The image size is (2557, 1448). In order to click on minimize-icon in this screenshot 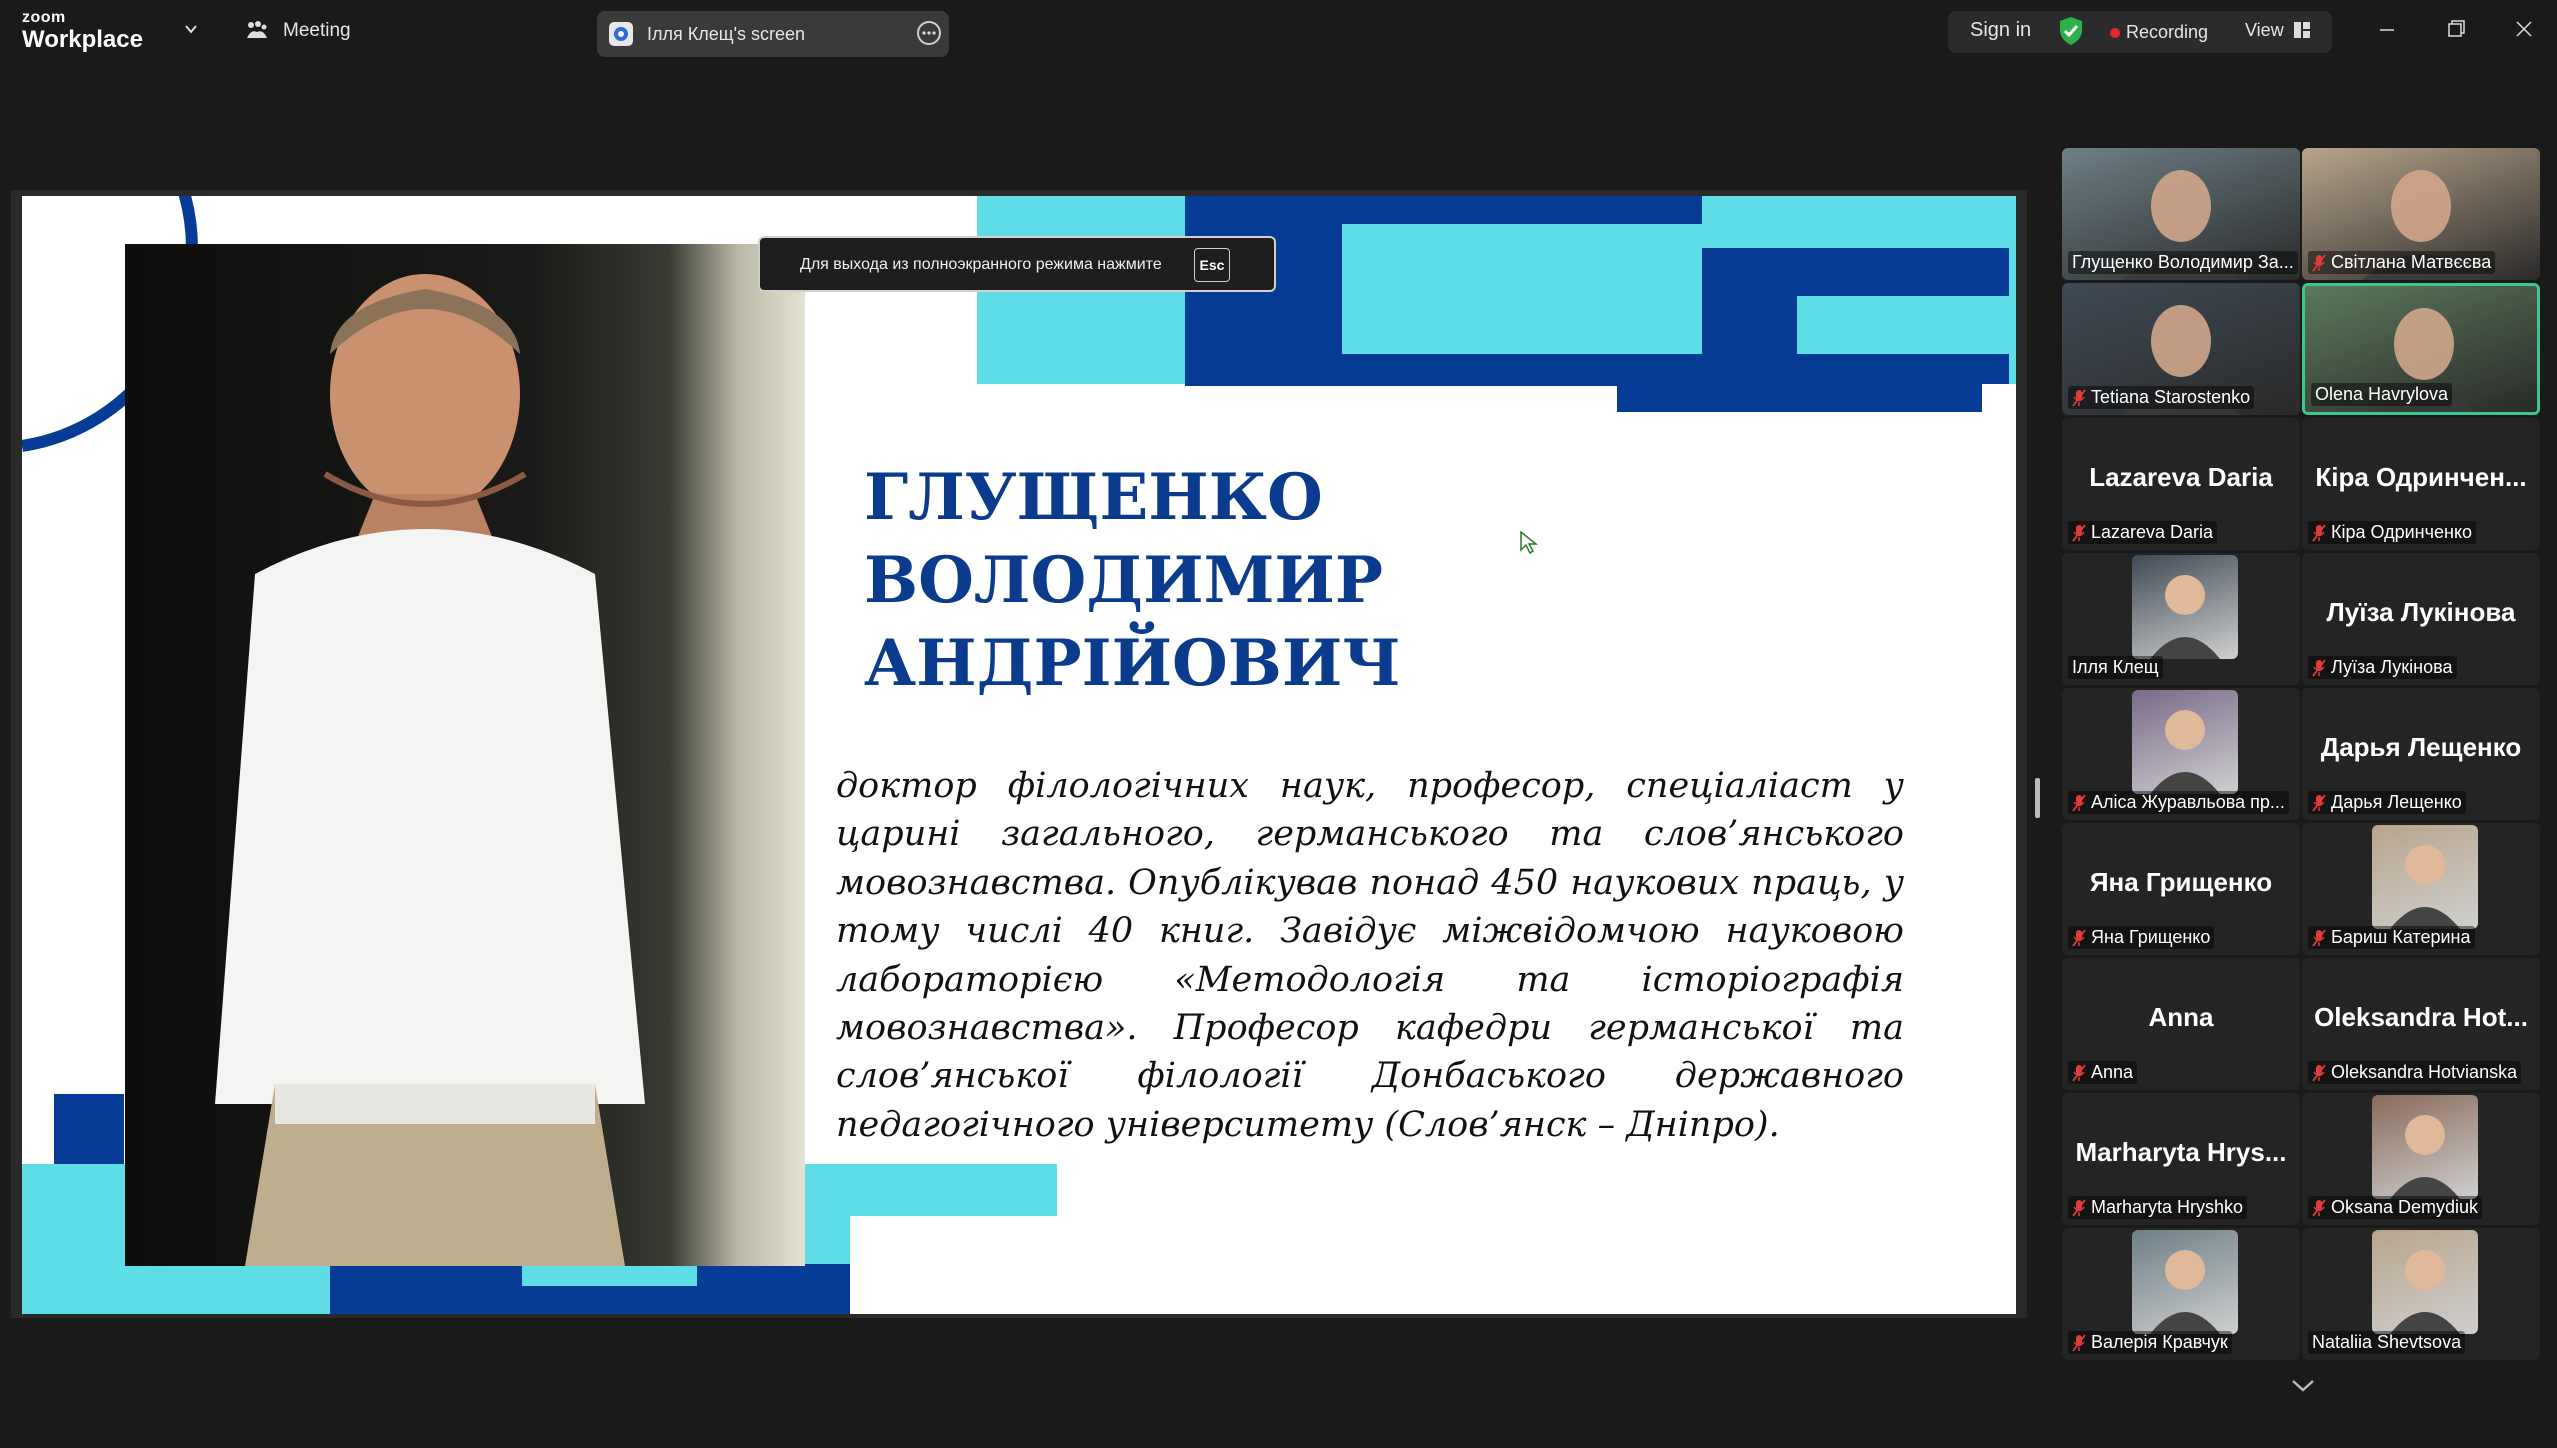, I will do `click(2387, 29)`.